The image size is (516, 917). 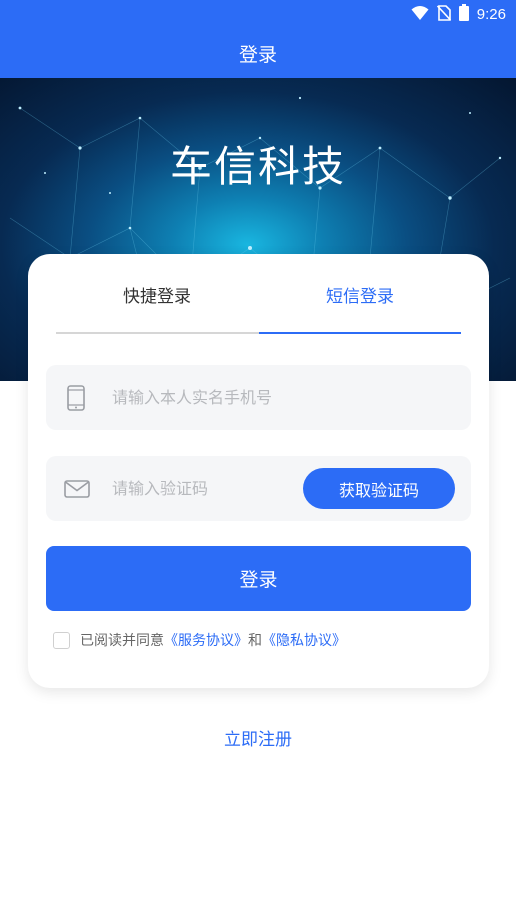 What do you see at coordinates (258, 737) in the screenshot?
I see `register-link: 立即注册` at bounding box center [258, 737].